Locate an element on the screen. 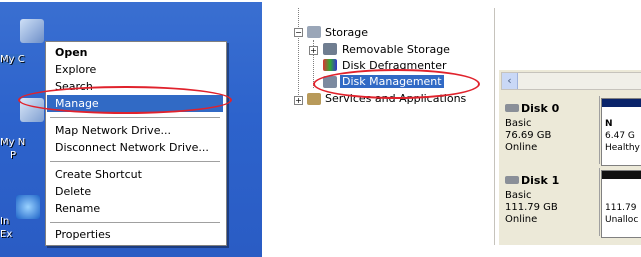 This screenshot has width=641, height=257. desktop-icon-label: P is located at coordinates (13, 155).